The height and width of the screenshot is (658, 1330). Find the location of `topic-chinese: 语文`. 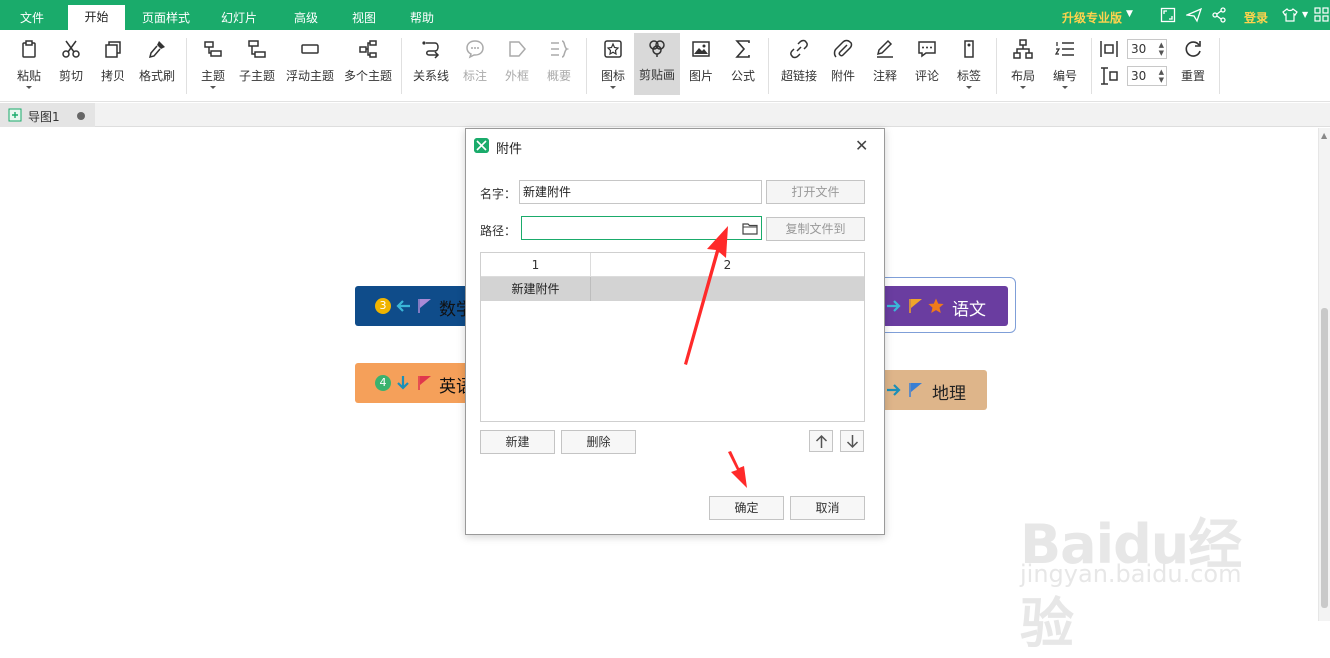

topic-chinese: 语文 is located at coordinates (943, 306).